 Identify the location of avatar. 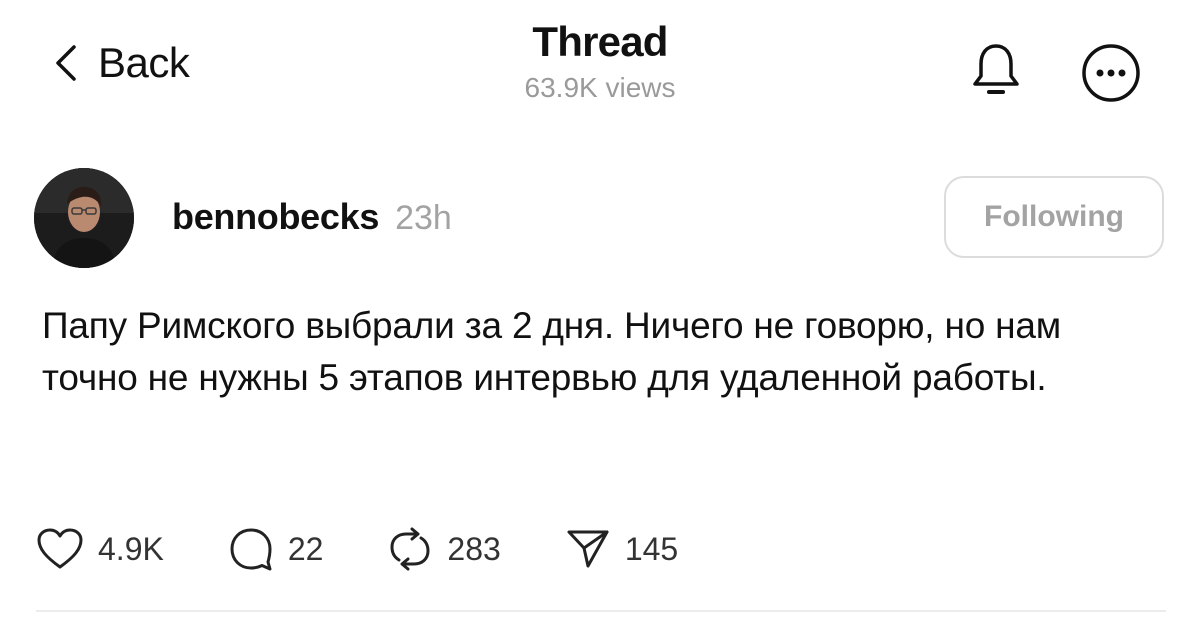
(84, 218).